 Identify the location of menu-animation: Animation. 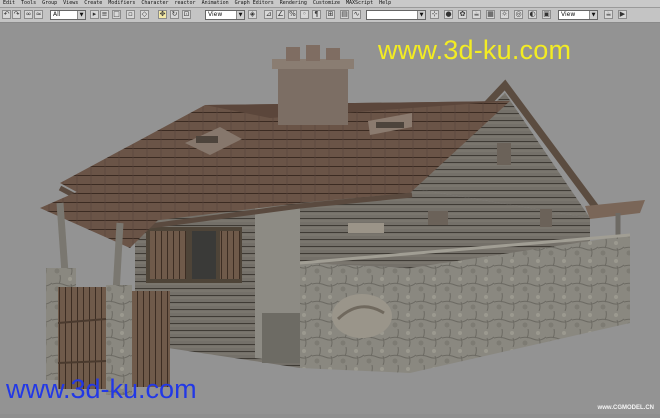
(215, 3).